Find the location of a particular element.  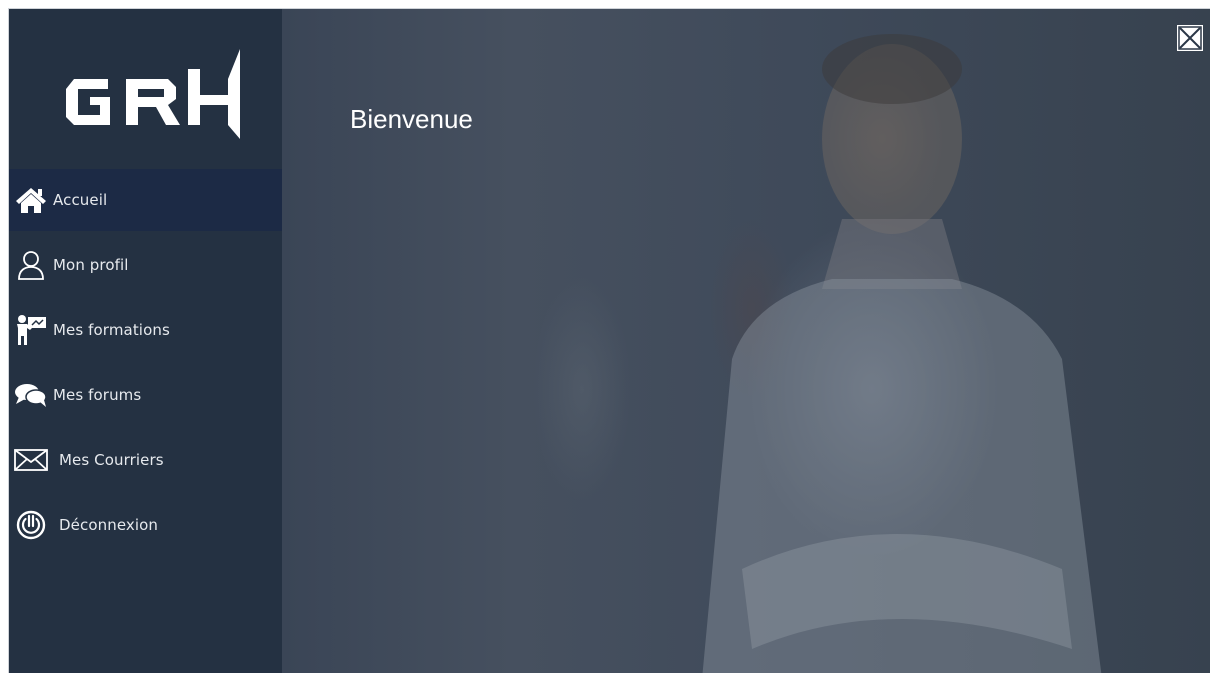

sidebar-item-label: Accueil is located at coordinates (80, 200).